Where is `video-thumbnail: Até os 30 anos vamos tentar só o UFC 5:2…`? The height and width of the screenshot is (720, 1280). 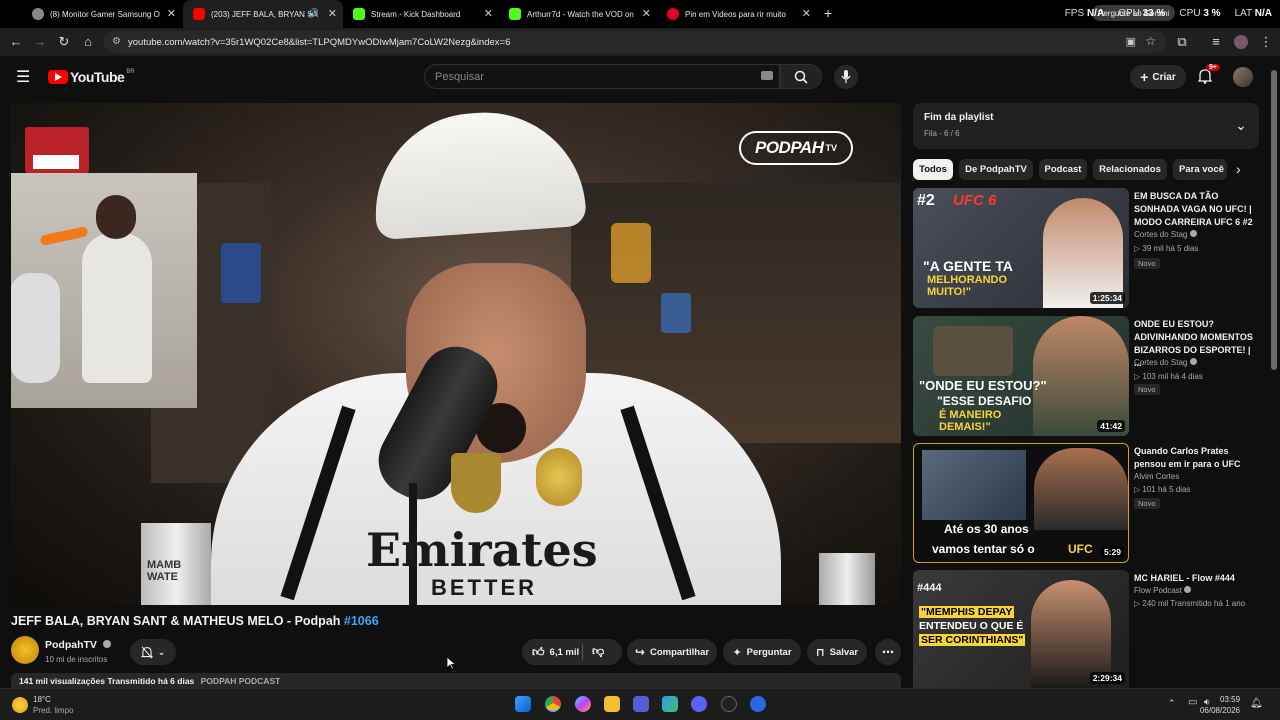 video-thumbnail: Até os 30 anos vamos tentar só o UFC 5:2… is located at coordinates (1021, 503).